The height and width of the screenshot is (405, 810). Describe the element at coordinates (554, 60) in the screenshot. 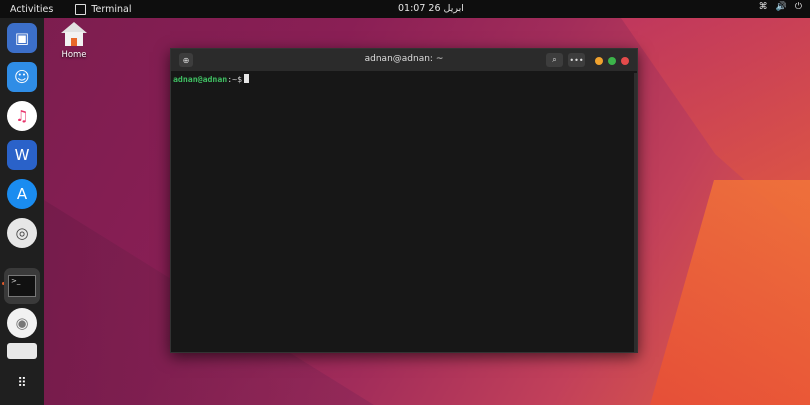

I see `search-button: ⌕` at that location.